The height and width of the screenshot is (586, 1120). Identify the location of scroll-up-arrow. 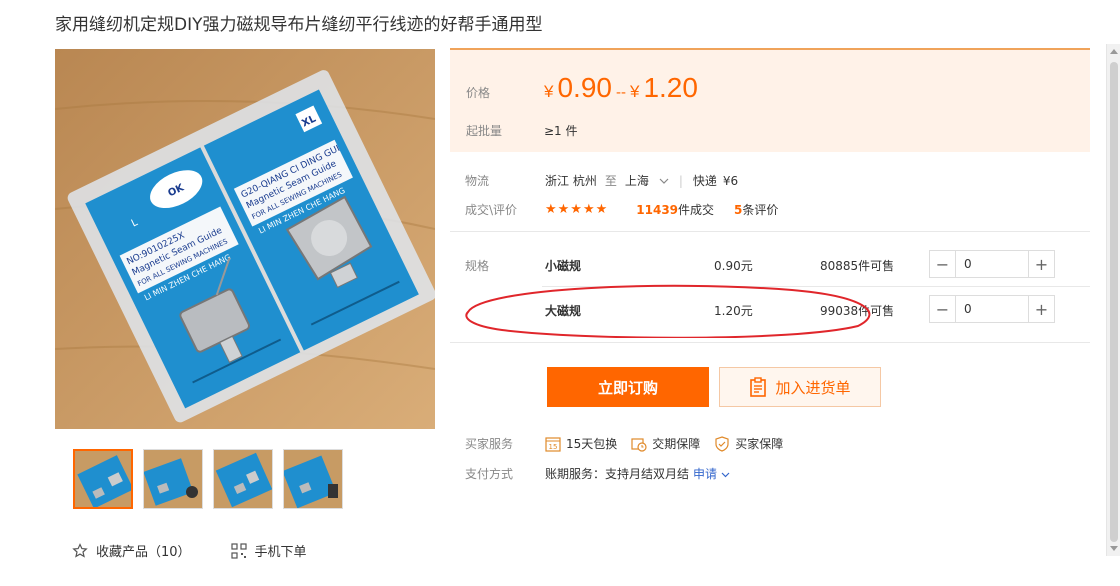
(1114, 51).